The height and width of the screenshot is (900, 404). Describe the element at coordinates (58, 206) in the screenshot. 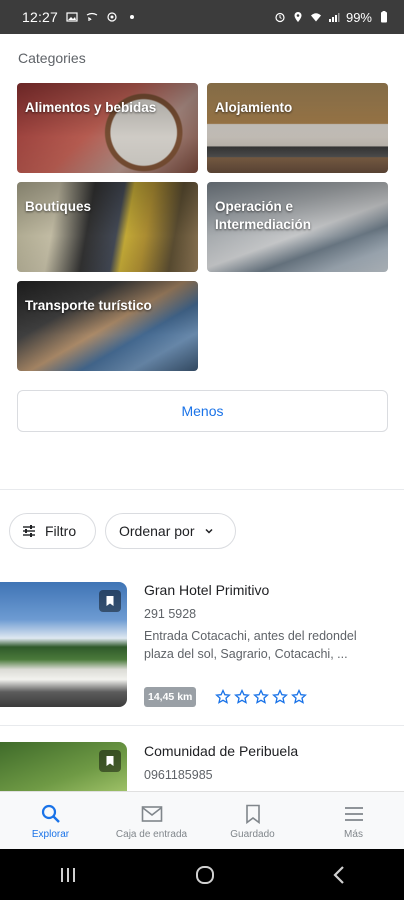

I see `category-label: Boutiques` at that location.